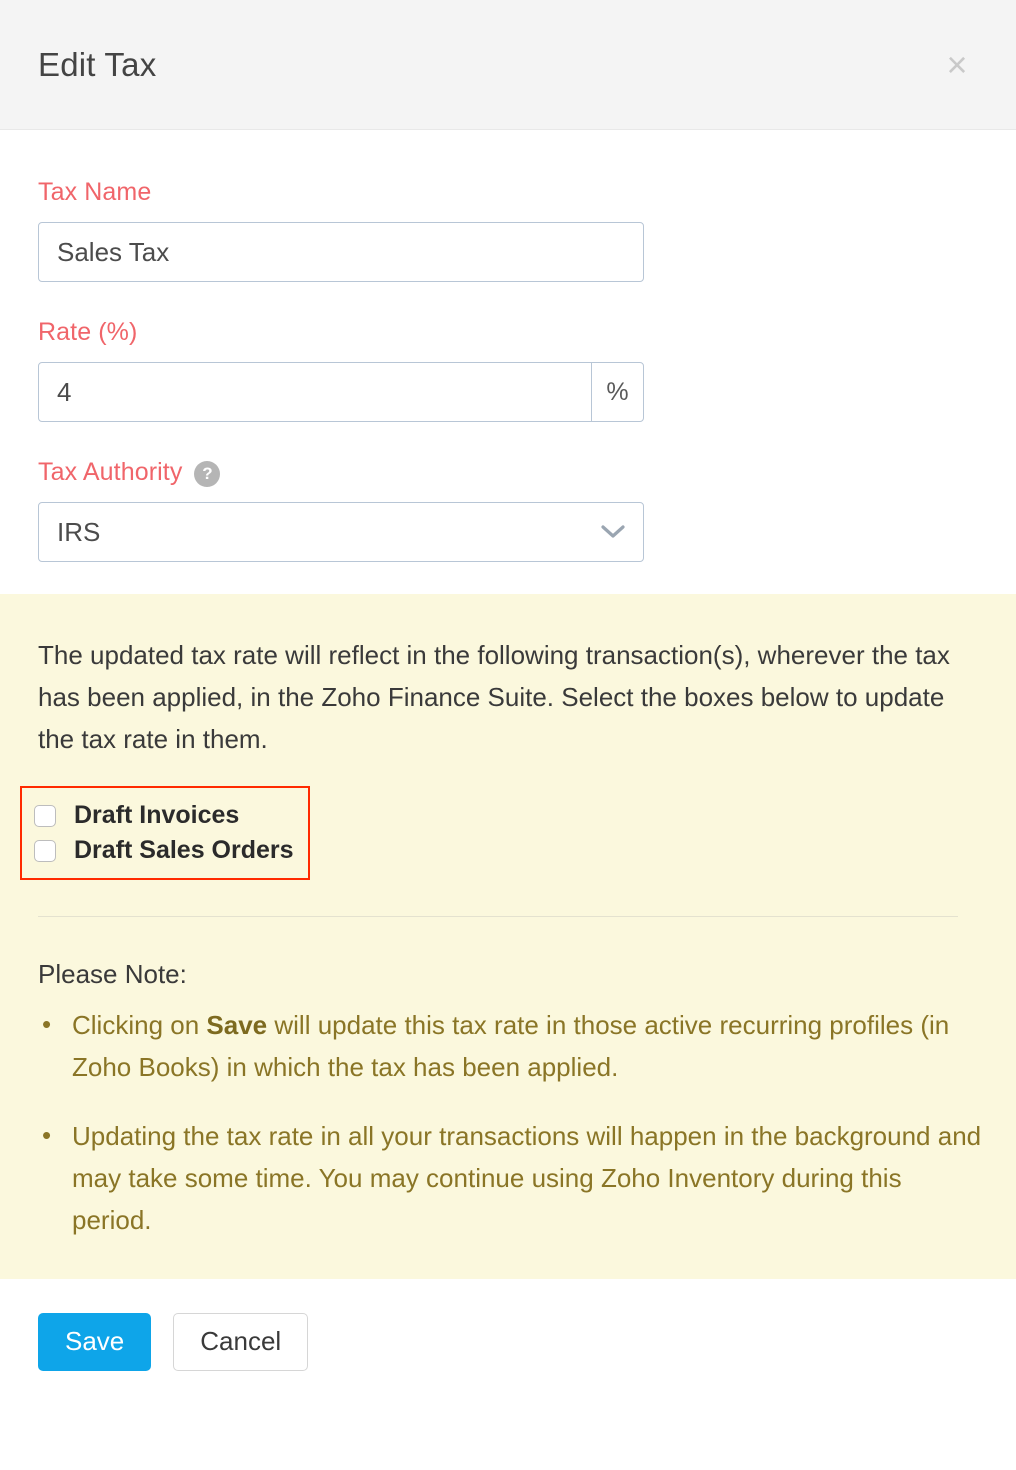  I want to click on checkbox-row-draft-sales-orders: Draft Sales Orders, so click(164, 850).